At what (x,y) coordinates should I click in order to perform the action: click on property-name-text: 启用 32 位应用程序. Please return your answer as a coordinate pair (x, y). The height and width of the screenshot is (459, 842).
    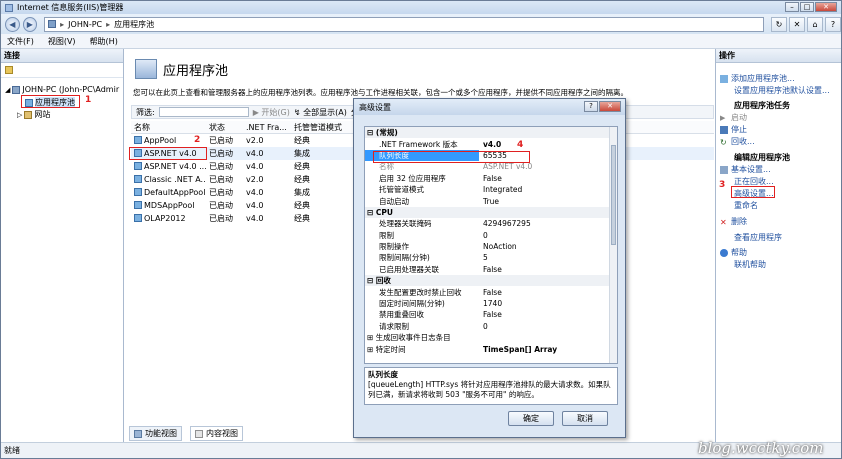
    Looking at the image, I should click on (412, 178).